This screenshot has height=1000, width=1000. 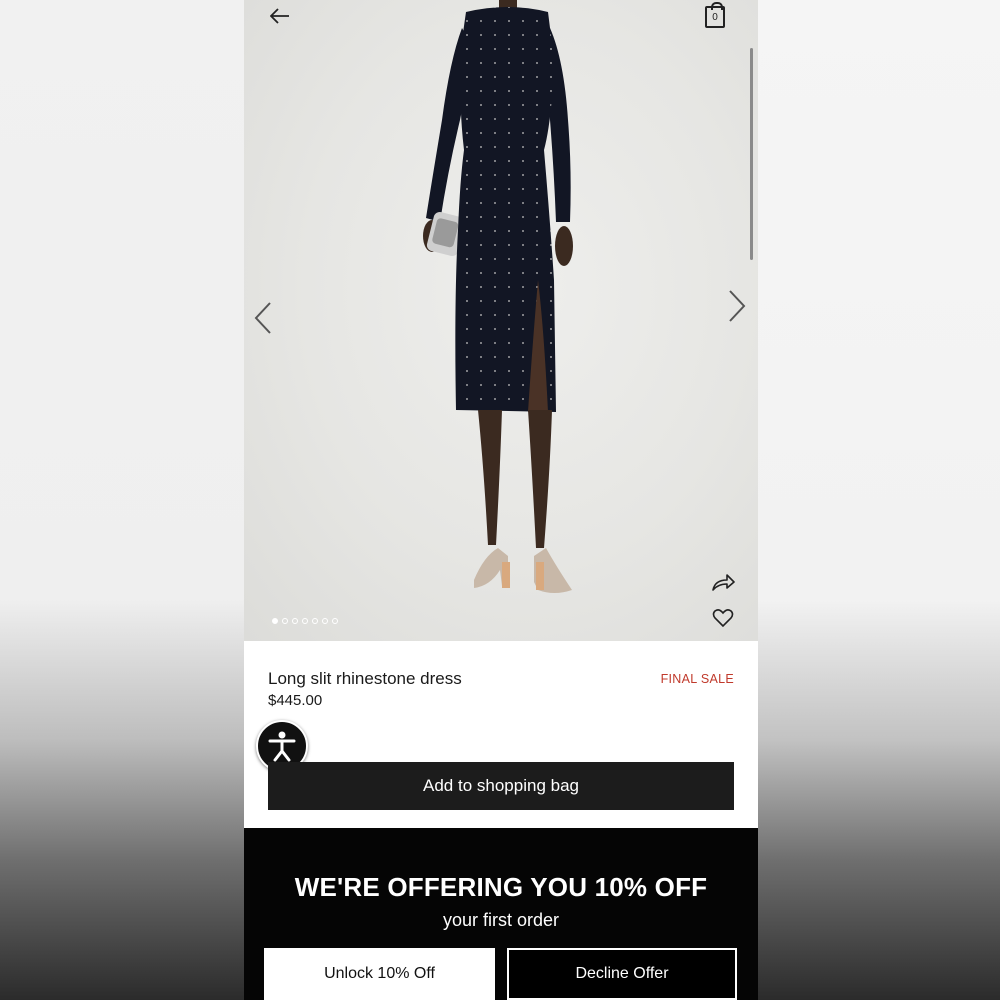 I want to click on heart-icon, so click(x=723, y=618).